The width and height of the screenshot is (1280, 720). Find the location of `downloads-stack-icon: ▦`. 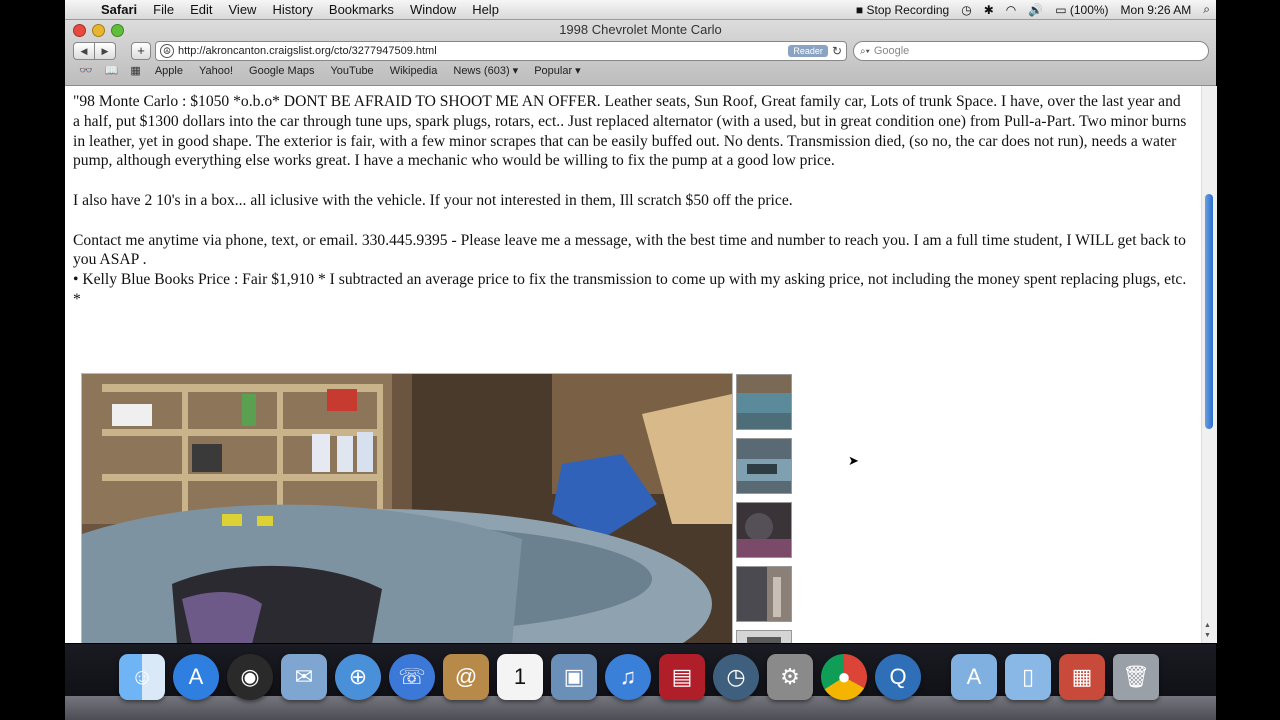

downloads-stack-icon: ▦ is located at coordinates (1082, 677).